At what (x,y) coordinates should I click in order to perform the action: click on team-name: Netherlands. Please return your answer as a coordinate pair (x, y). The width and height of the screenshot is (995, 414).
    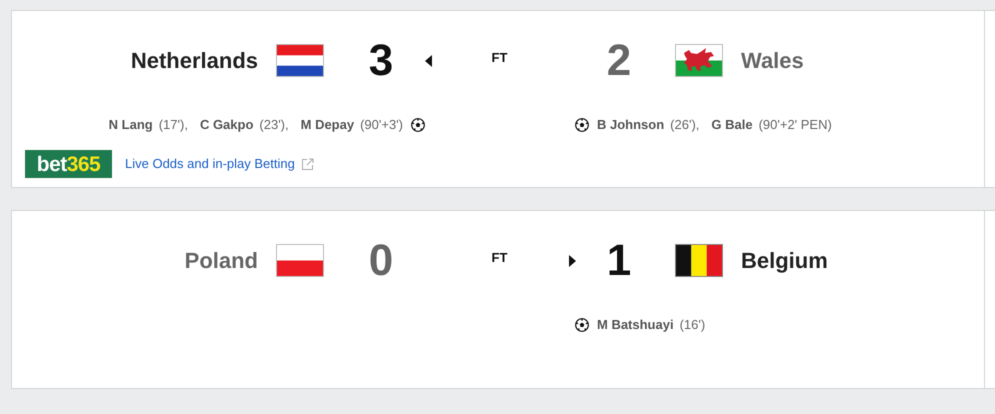
    Looking at the image, I should click on (194, 61).